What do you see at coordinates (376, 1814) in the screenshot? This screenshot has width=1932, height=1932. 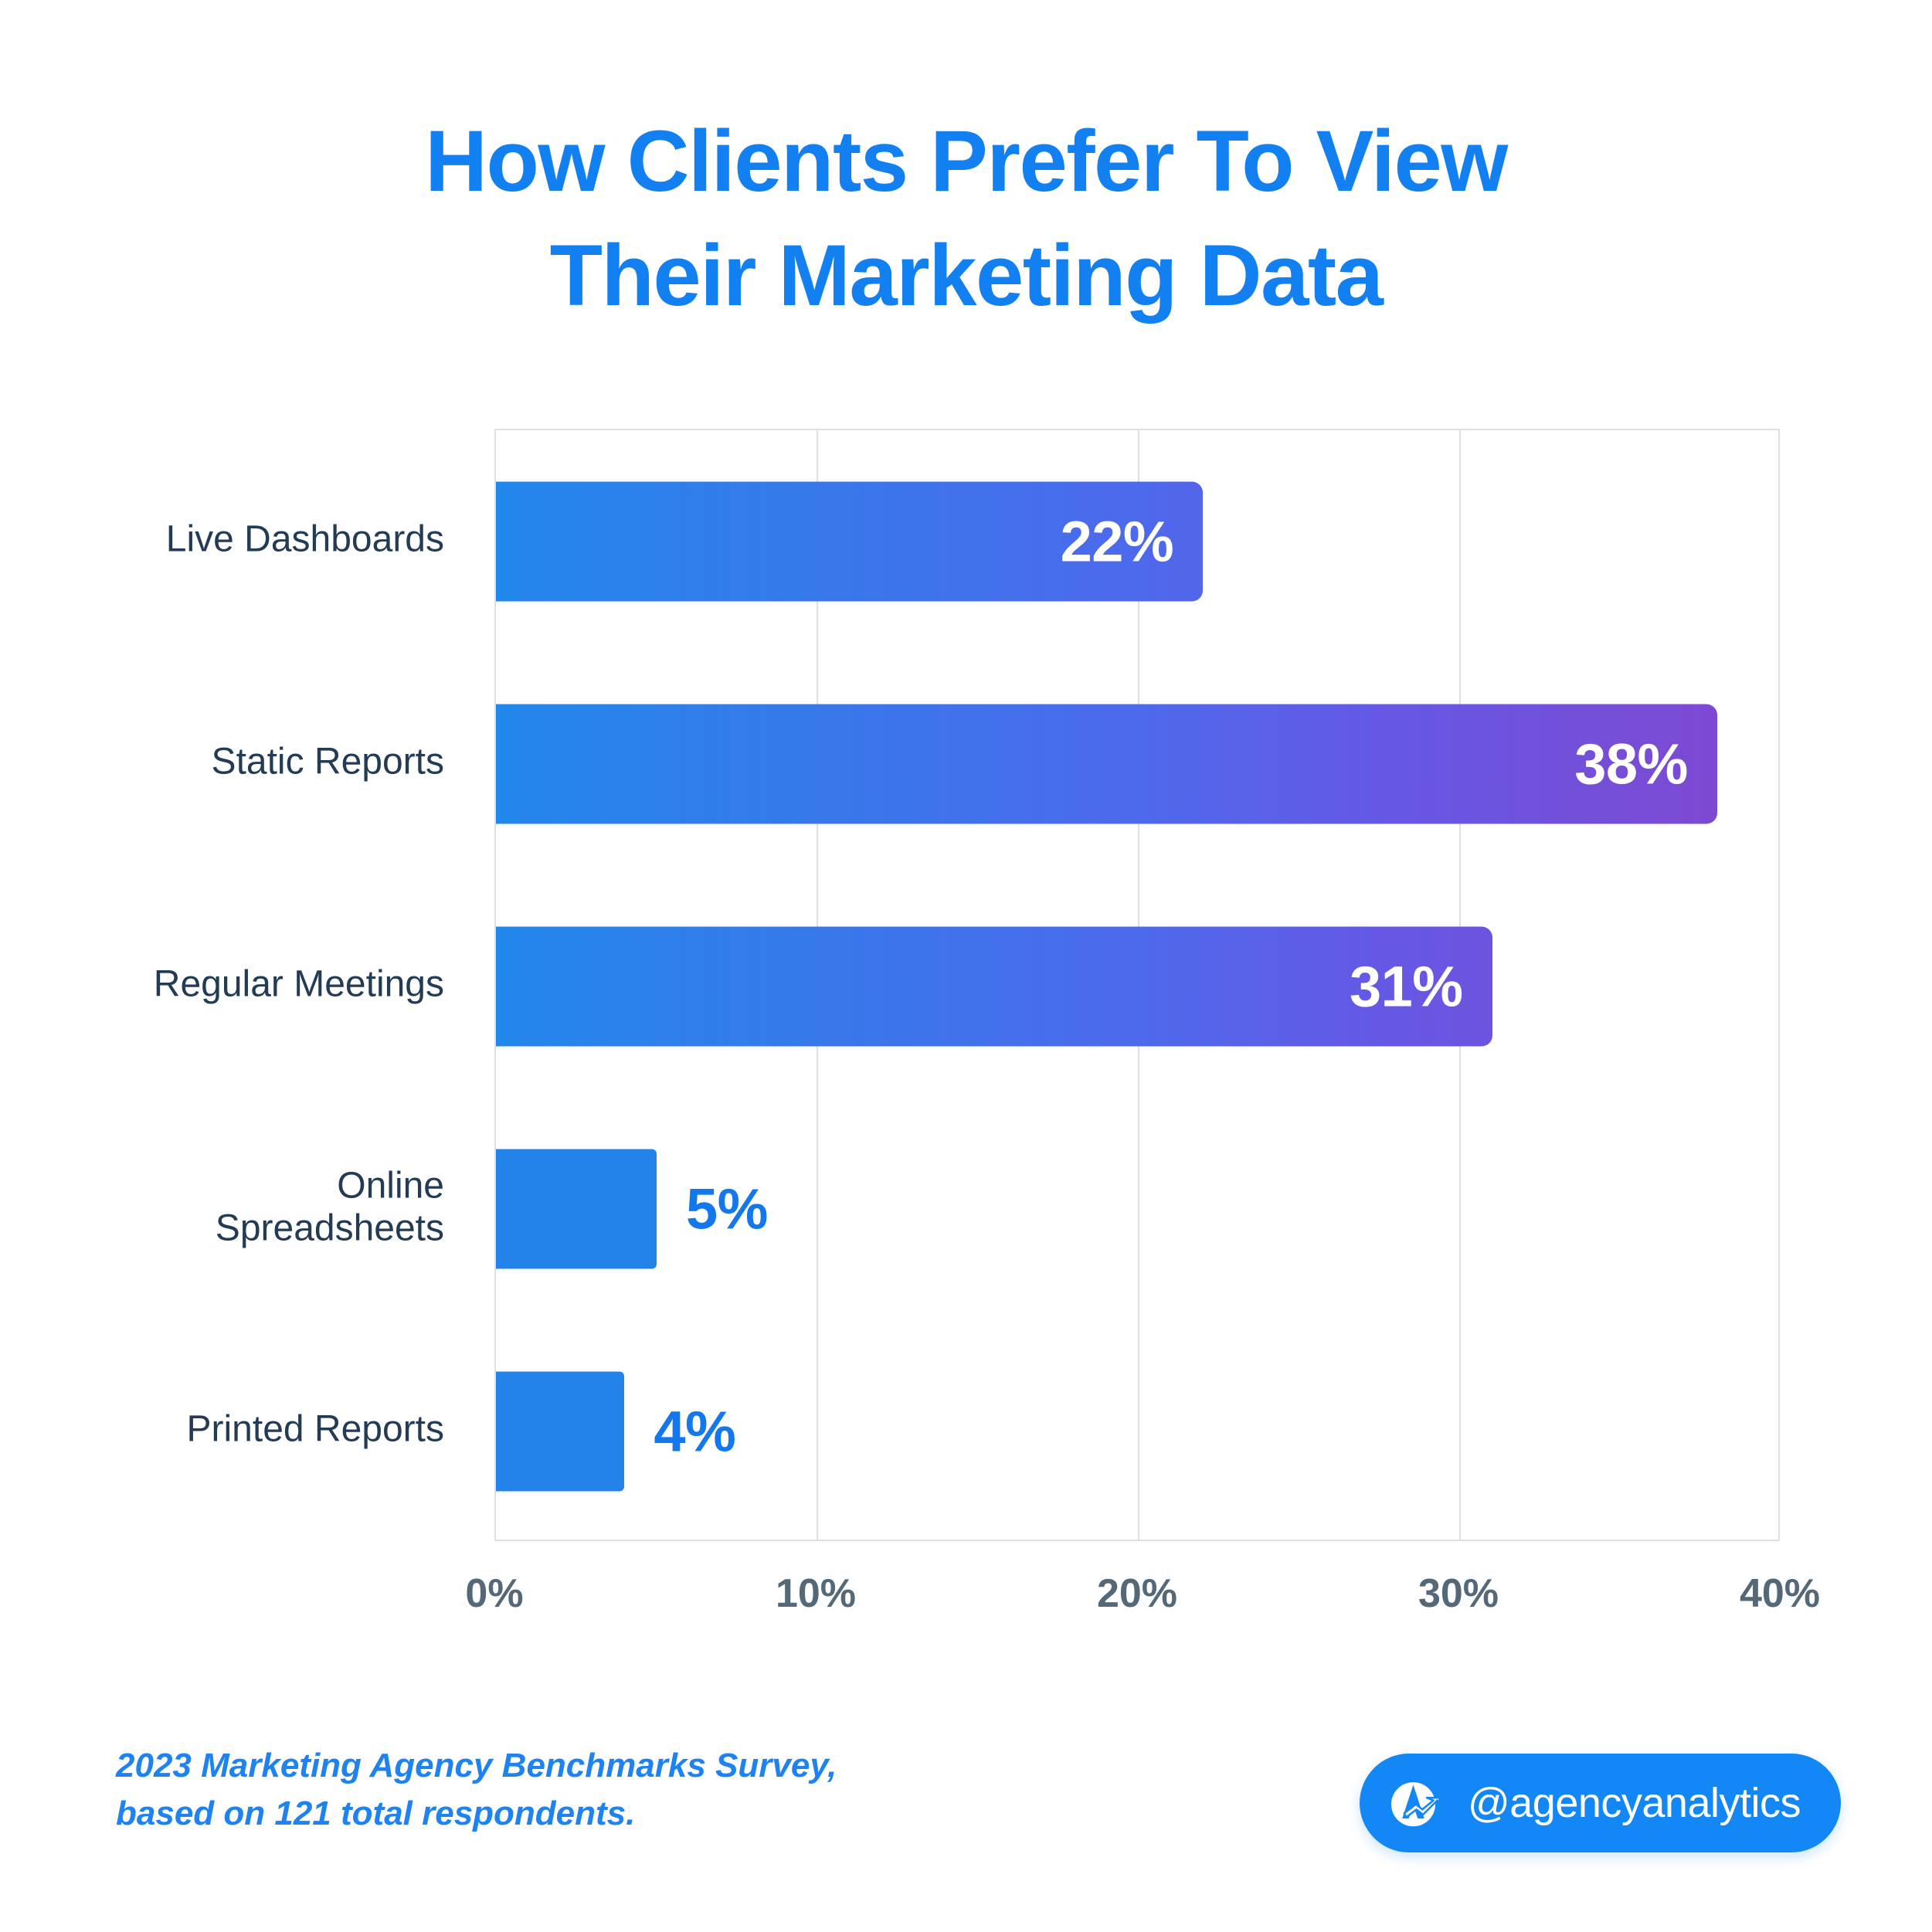 I see `source-line-2: based on 121 total respondents.` at bounding box center [376, 1814].